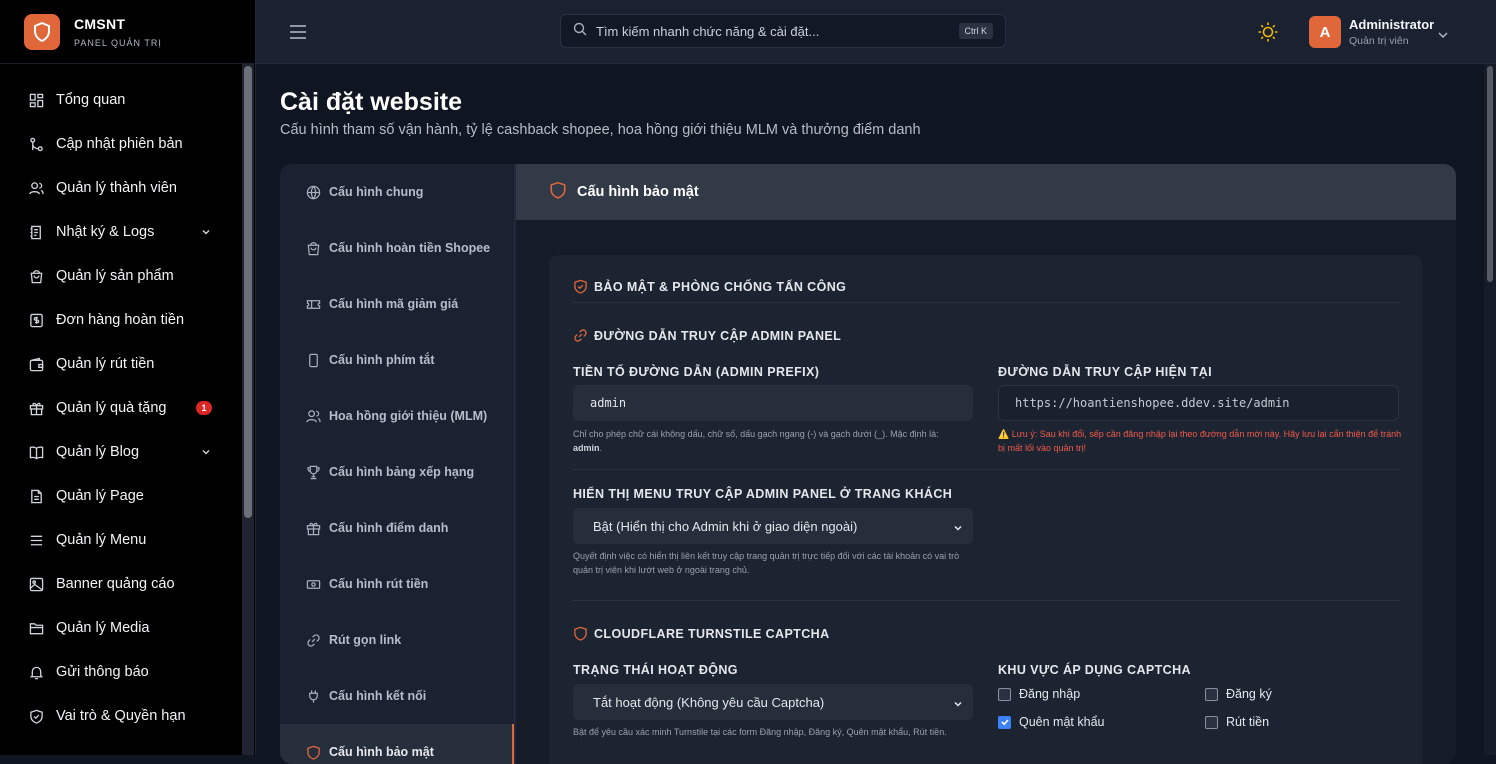 This screenshot has width=1496, height=764. I want to click on brand: CMSNT PANEL QUẢN TRỊ, so click(127, 32).